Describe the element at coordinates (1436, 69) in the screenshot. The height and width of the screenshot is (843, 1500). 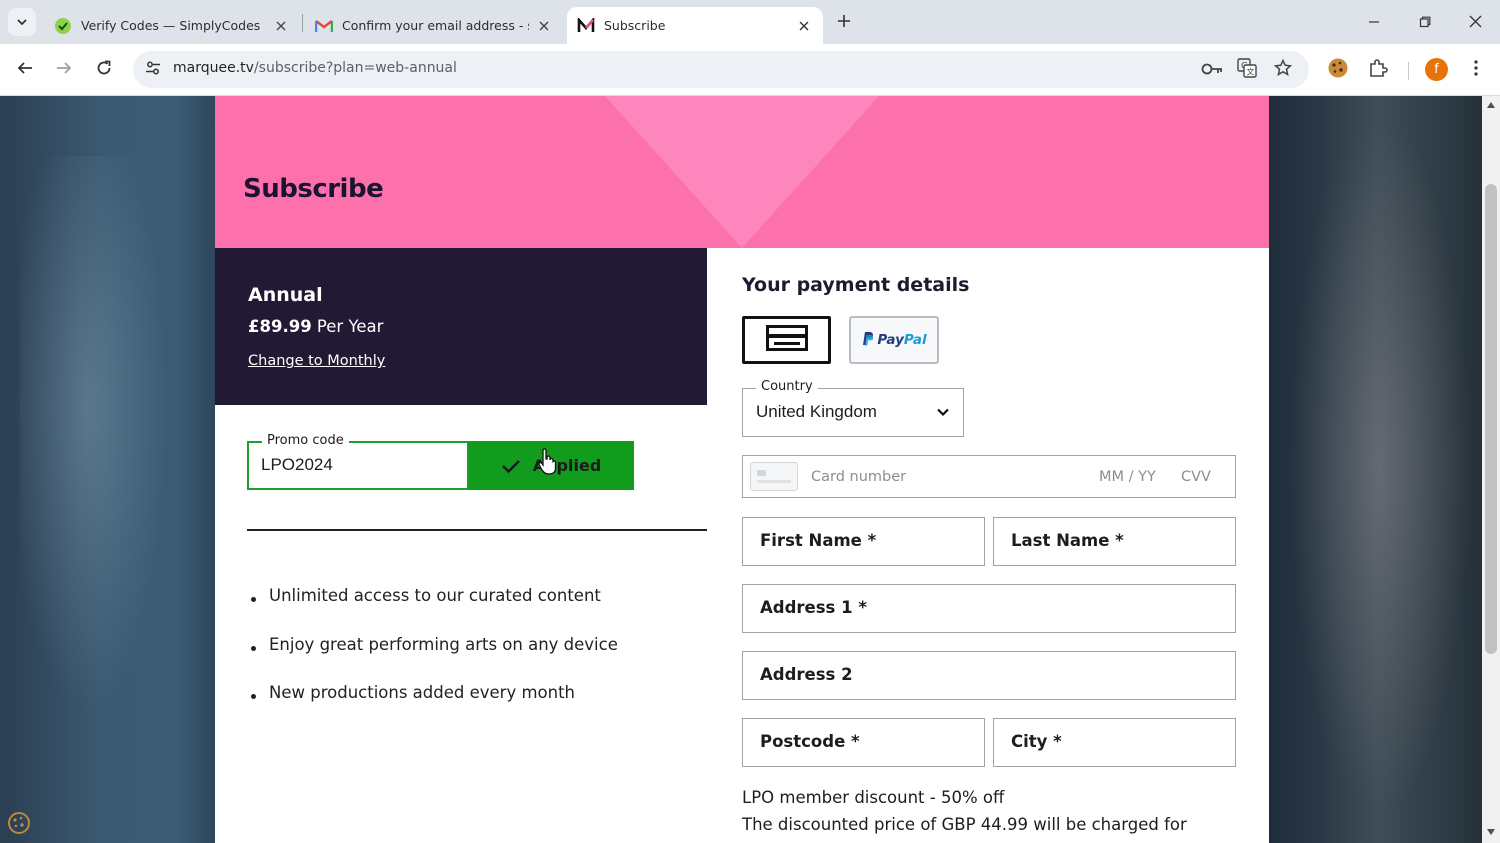
I see `profile-avatar: f` at that location.